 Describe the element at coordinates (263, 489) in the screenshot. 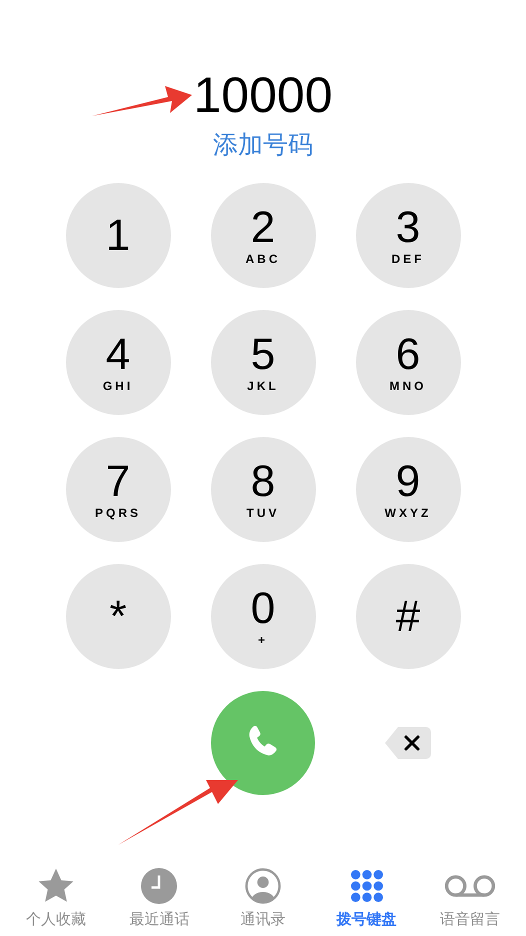

I see `keypad-key: 8 TUV` at that location.